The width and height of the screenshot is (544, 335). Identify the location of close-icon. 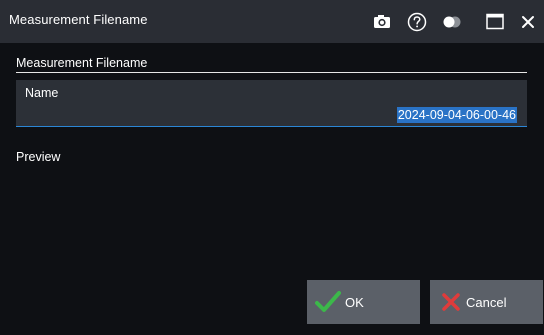
(528, 22).